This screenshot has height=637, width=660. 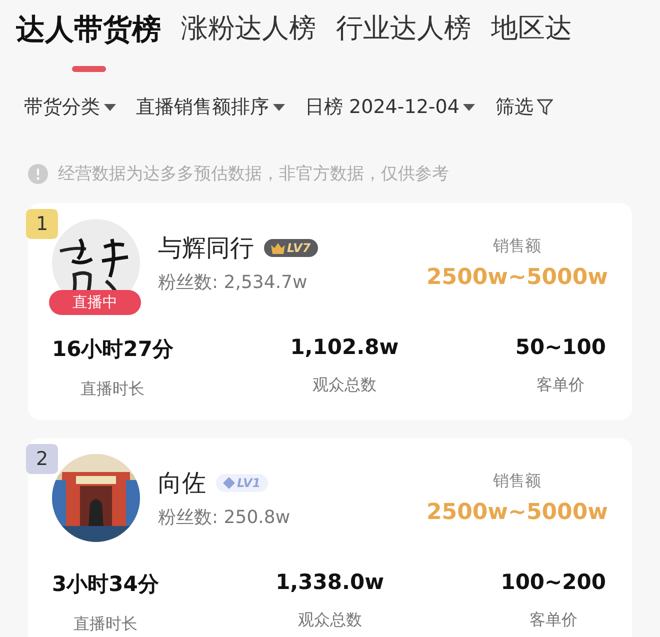 What do you see at coordinates (524, 107) in the screenshot?
I see `filter-dropdown: 筛选` at bounding box center [524, 107].